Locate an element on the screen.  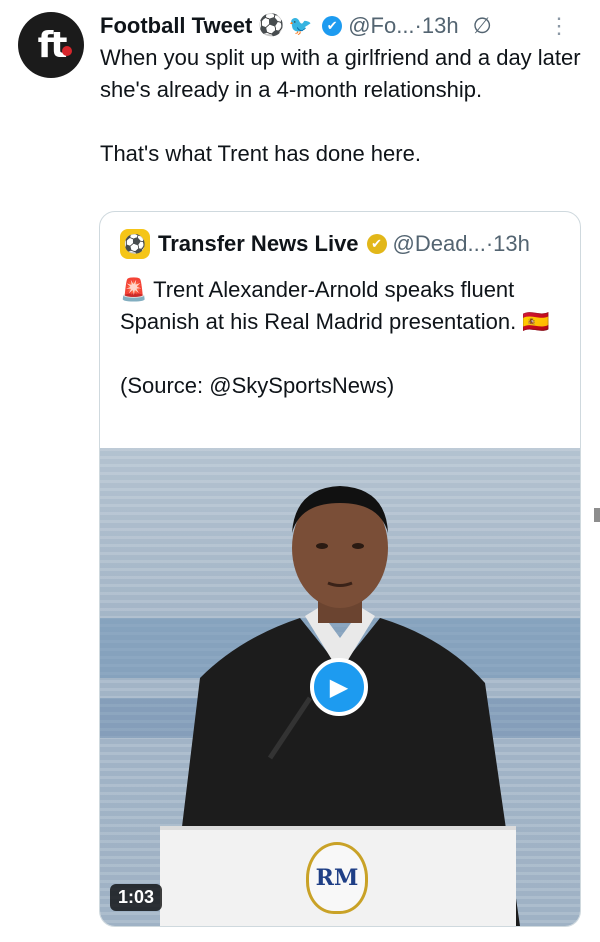
more-options-icon: ⋮ is located at coordinates (559, 26).